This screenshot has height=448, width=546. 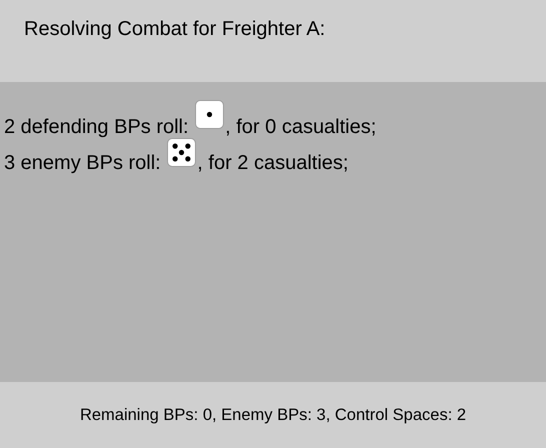 What do you see at coordinates (82, 163) in the screenshot?
I see `roll-text: 3 enemy BPs roll:` at bounding box center [82, 163].